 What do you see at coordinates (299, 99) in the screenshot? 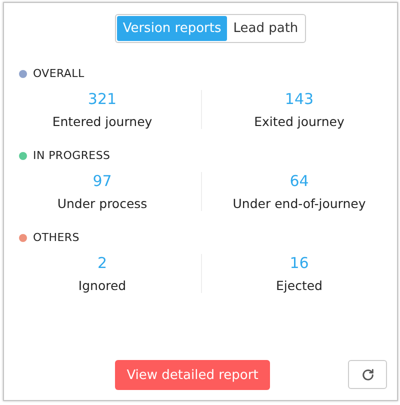
I see `stat-value: 143` at bounding box center [299, 99].